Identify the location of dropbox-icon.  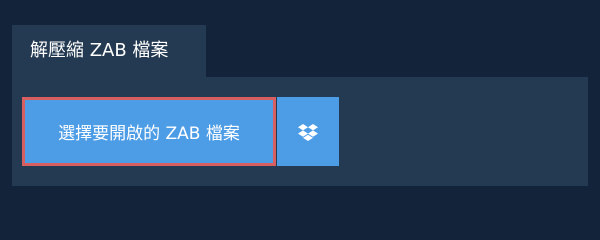
(308, 132).